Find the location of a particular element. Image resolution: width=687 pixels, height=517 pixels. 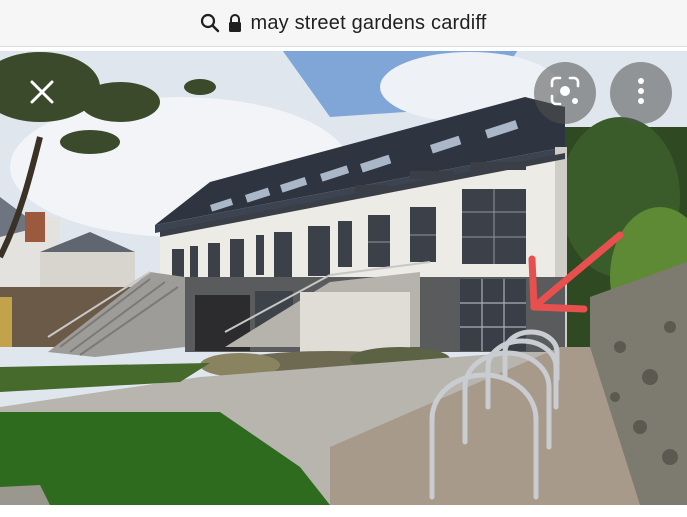

more-vertical-icon is located at coordinates (641, 93).